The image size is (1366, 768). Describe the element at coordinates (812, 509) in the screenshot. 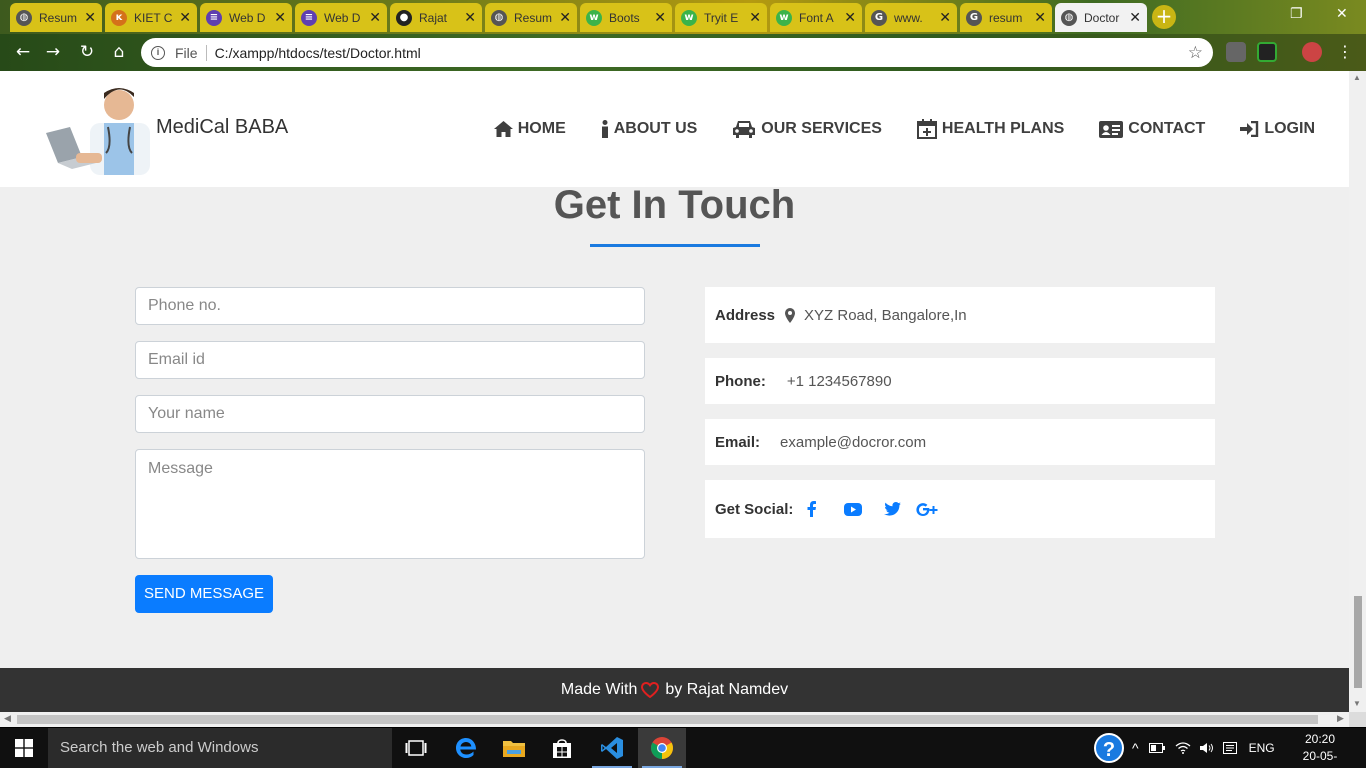

I see `facebook-icon` at that location.